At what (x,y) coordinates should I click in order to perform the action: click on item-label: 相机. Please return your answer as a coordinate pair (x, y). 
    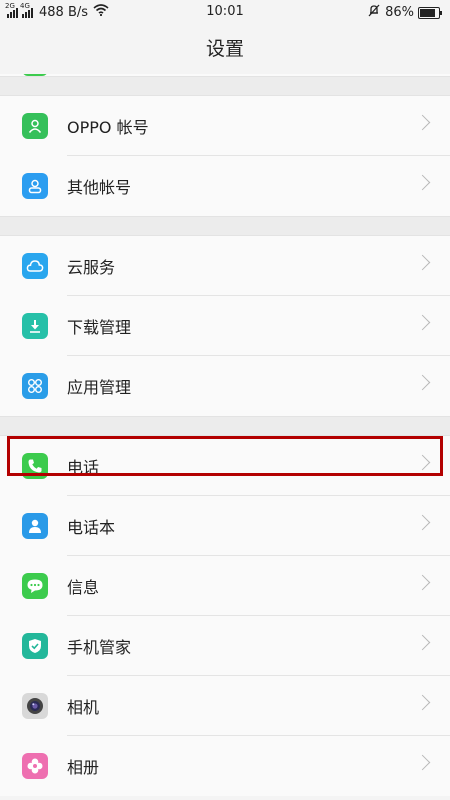
    Looking at the image, I should click on (83, 707).